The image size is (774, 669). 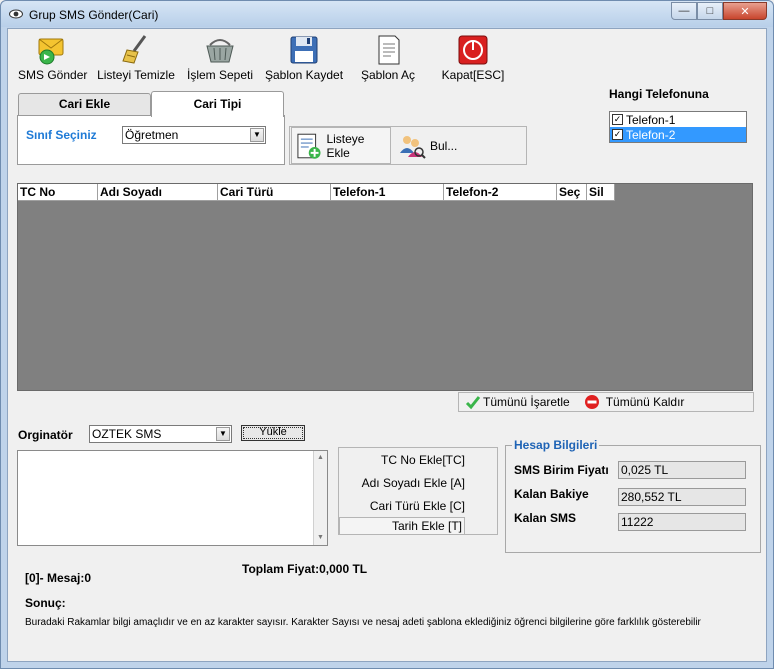 I want to click on check-bar: Tümünü İşaretle Tümünü Kaldır, so click(x=606, y=402).